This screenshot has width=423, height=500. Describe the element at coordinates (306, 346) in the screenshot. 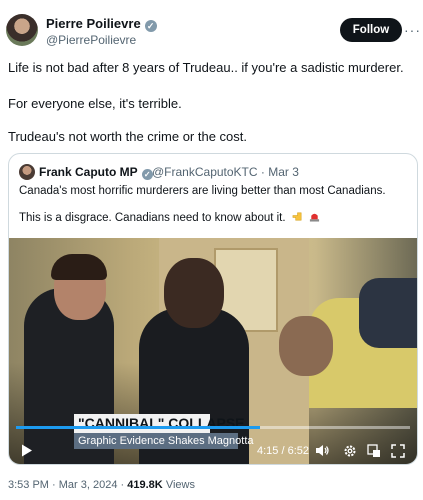

I see `video-person-right-head` at that location.